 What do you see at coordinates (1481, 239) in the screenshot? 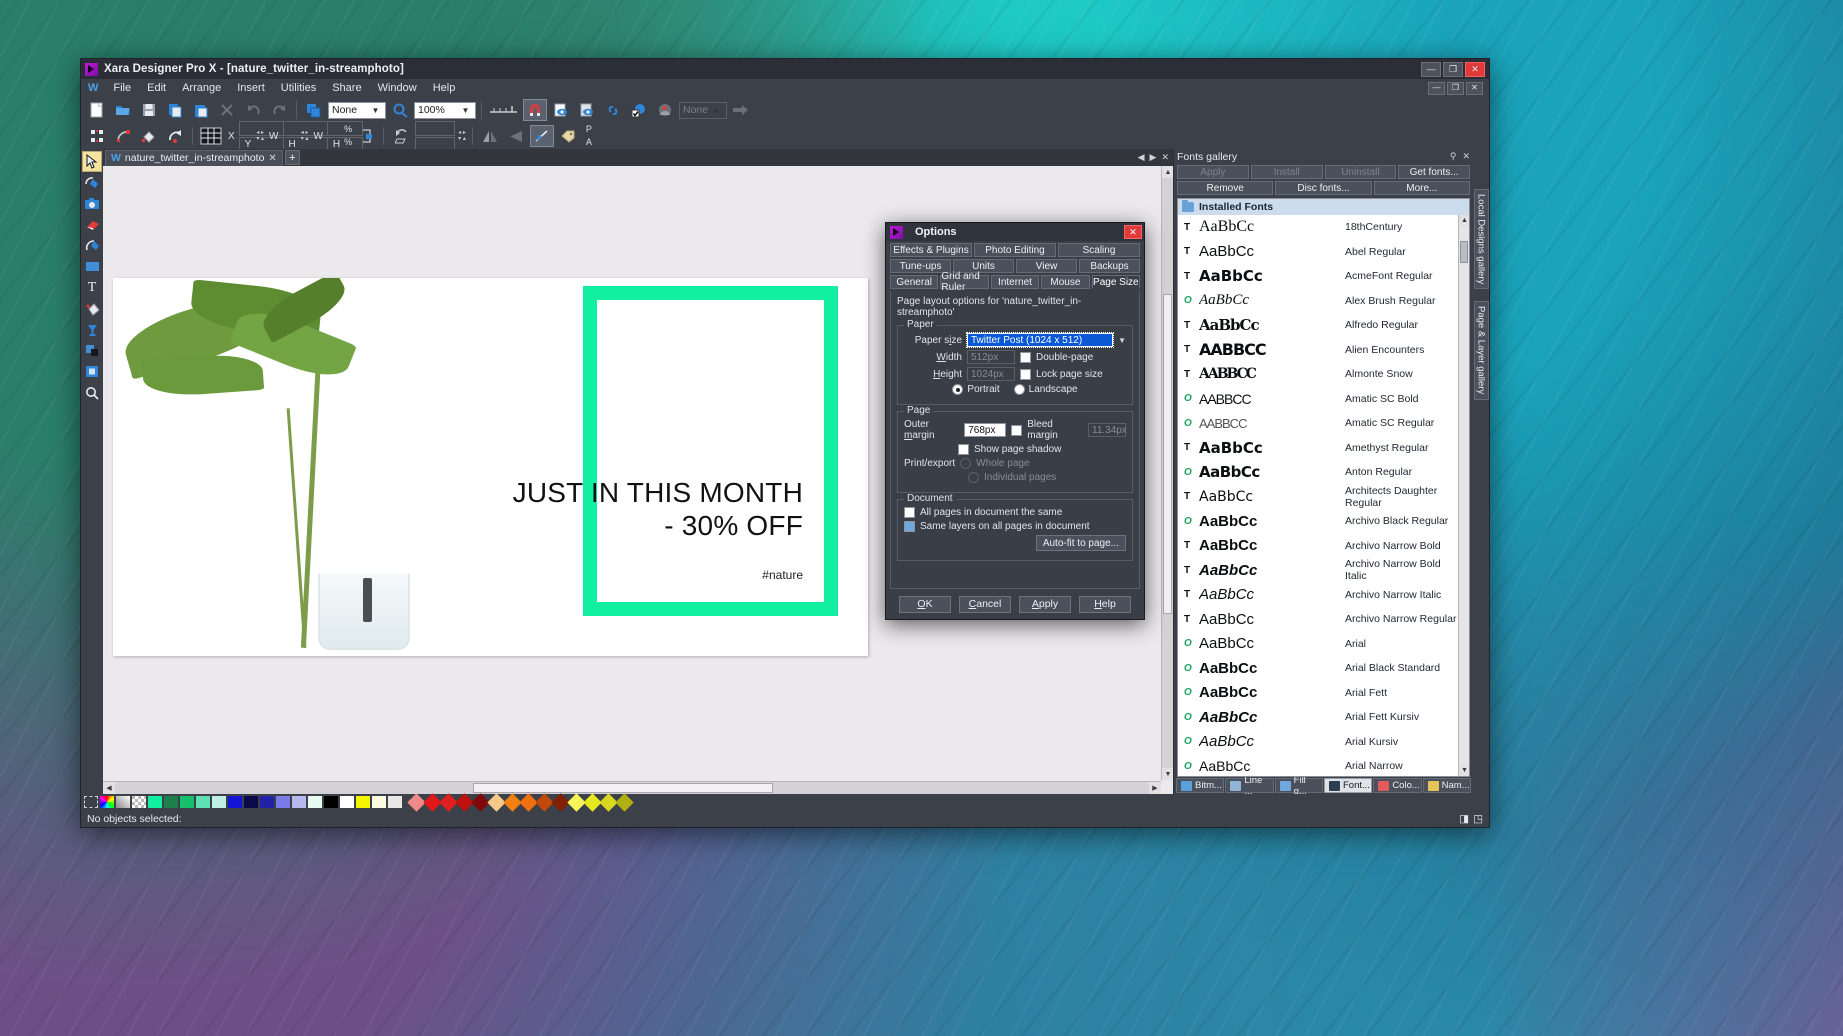
I see `side-tab-local-designs-gallery: Local Designs gallery` at bounding box center [1481, 239].